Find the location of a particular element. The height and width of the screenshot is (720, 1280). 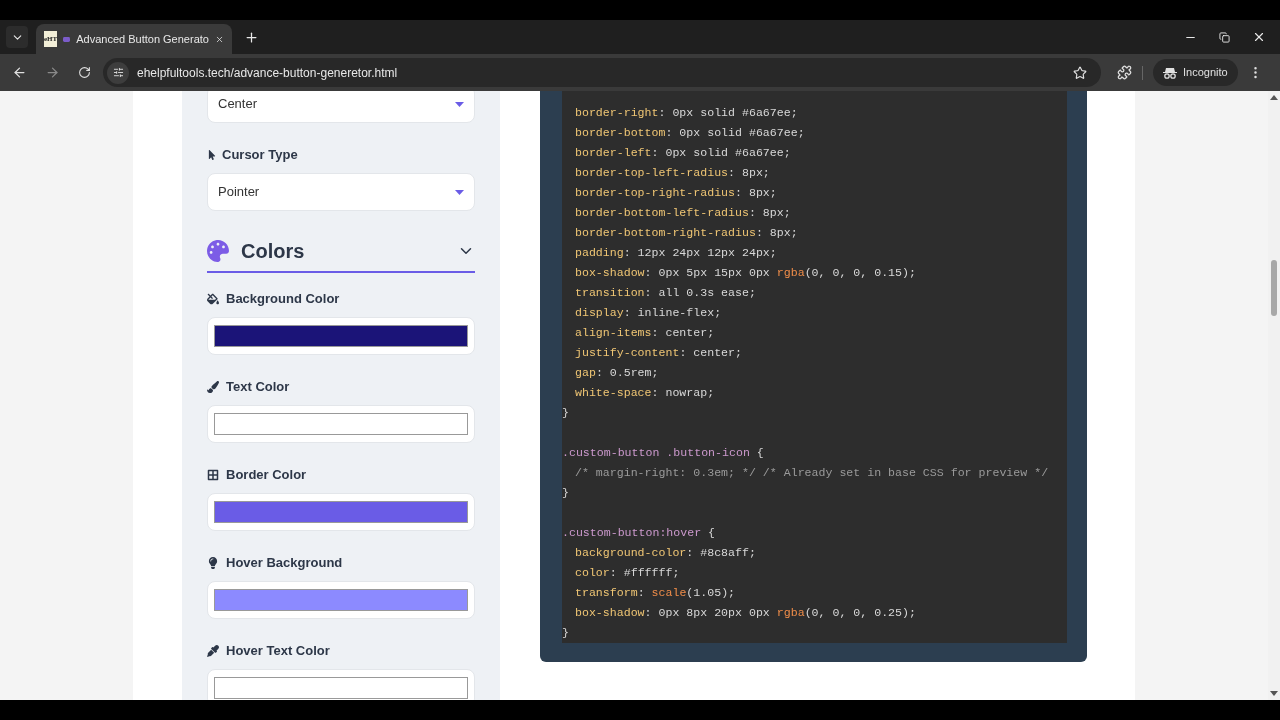

address-bar: ehelpfultools.tech/advance-button-generetor.html is located at coordinates (602, 72).